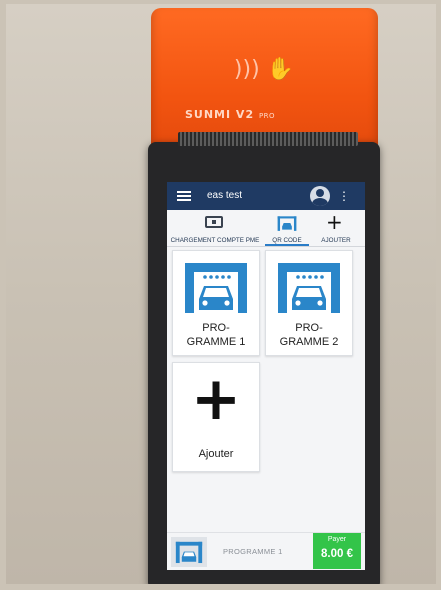 The image size is (441, 590). I want to click on program-tile-1: PRO- GRAMME 1, so click(216, 303).